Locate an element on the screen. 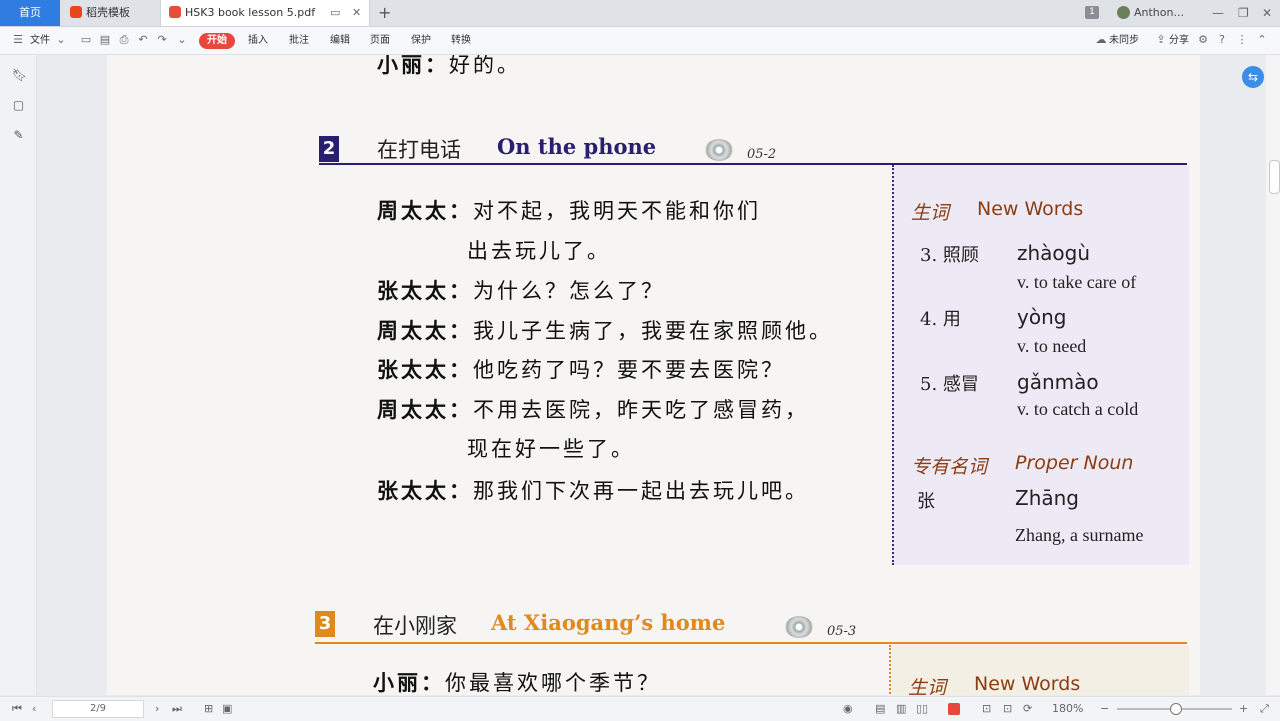 The height and width of the screenshot is (721, 1280). tab-templates: 稻壳模板 is located at coordinates (110, 13).